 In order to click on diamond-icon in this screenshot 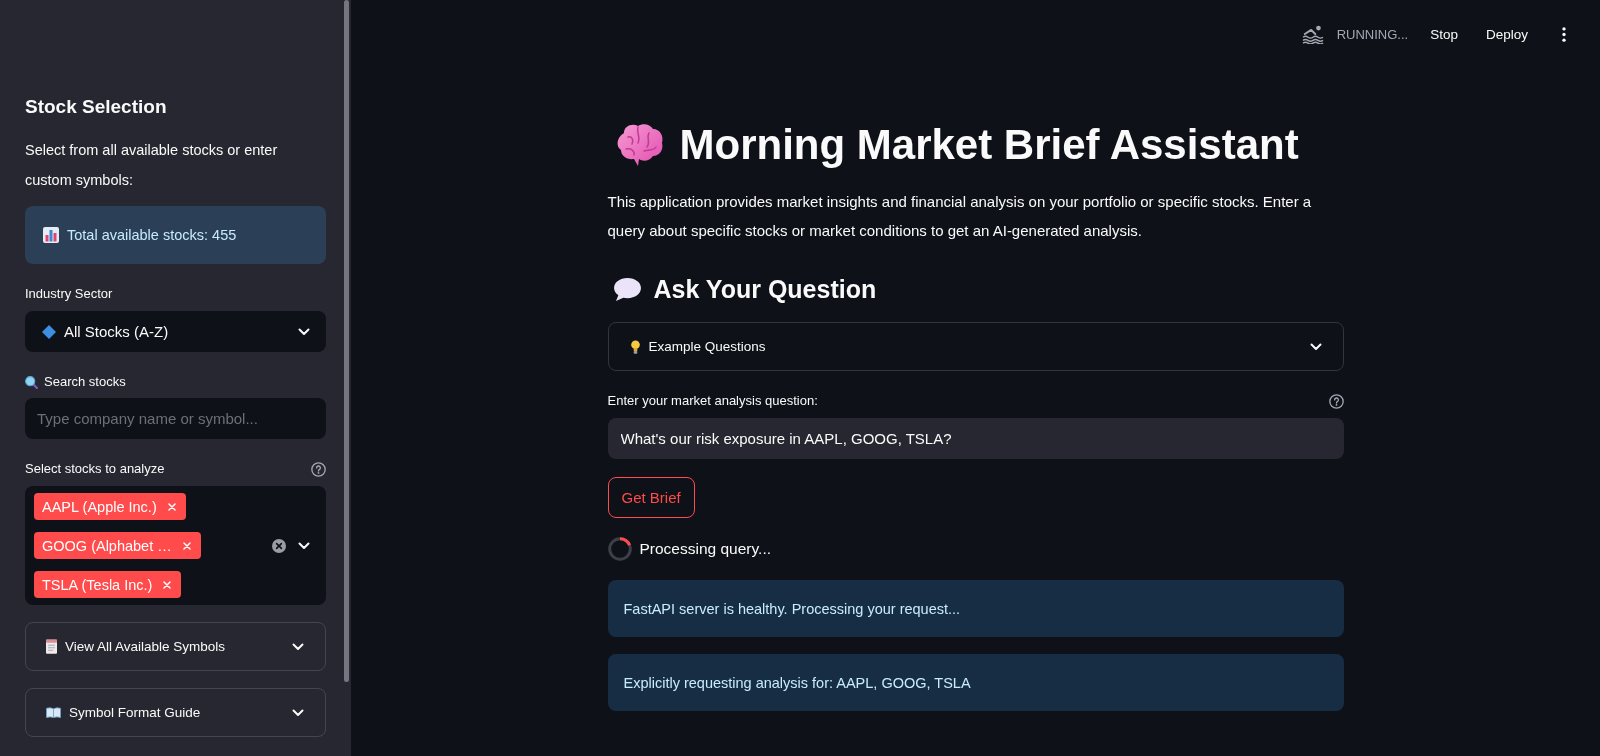, I will do `click(49, 331)`.